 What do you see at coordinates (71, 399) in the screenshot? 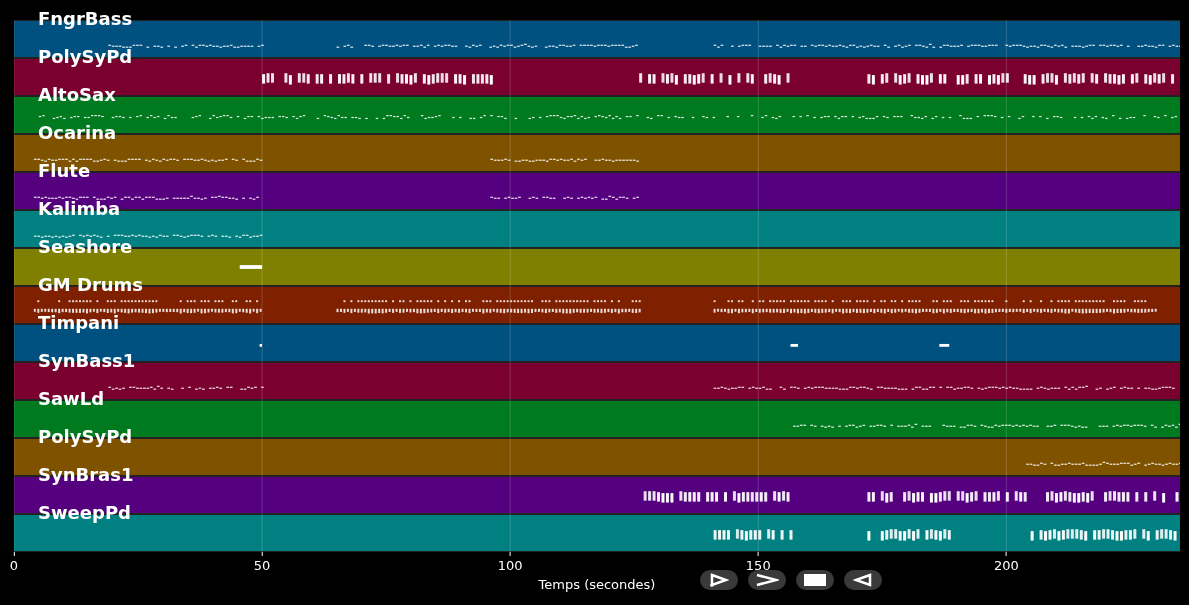
I see `track-name: SawLd` at bounding box center [71, 399].